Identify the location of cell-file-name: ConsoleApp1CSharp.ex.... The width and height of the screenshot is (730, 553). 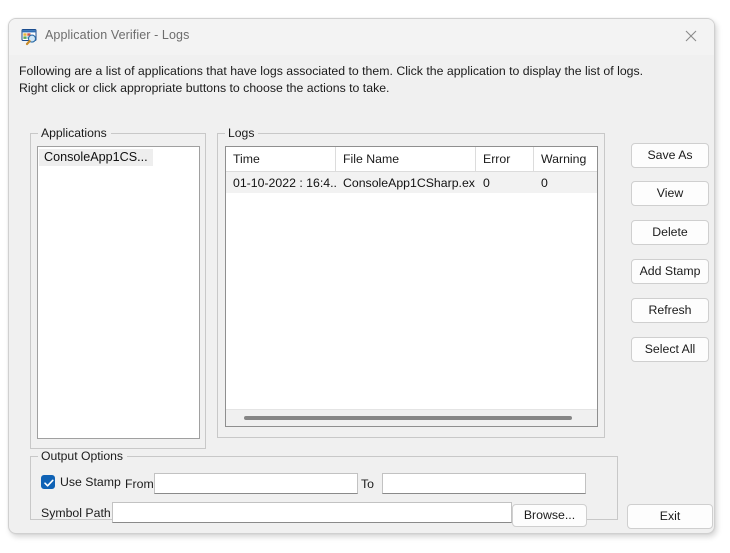
(409, 182).